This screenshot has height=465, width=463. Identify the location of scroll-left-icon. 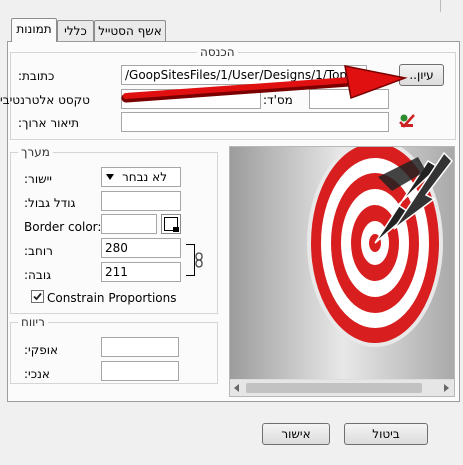
(236, 388).